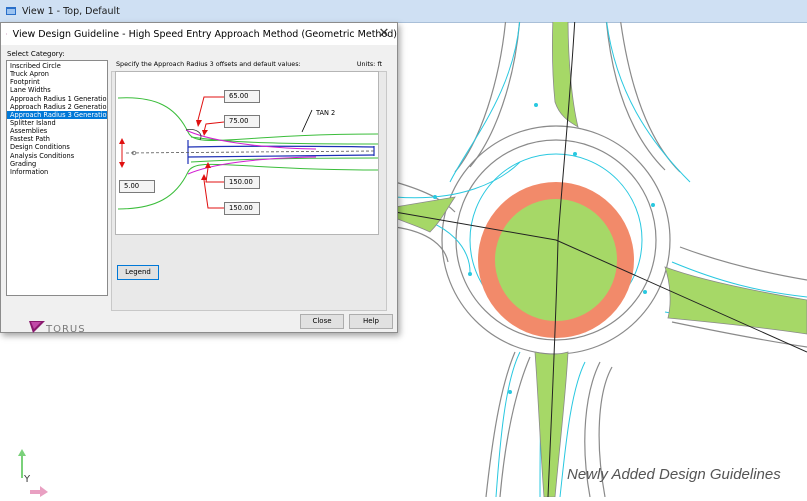  I want to click on category-item: Inscribed Circle, so click(57, 66).